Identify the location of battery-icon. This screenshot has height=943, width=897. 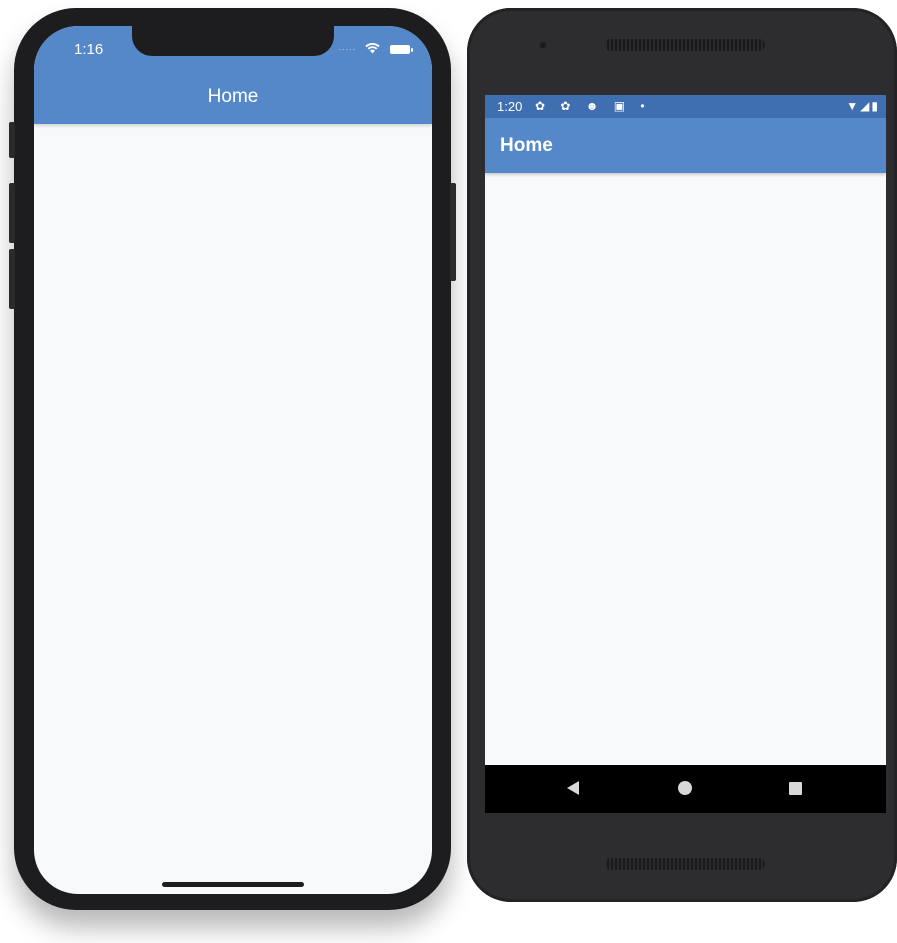
(401, 49).